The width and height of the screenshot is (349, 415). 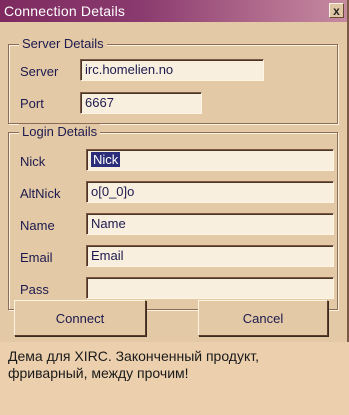 What do you see at coordinates (36, 257) in the screenshot?
I see `email-label: Email` at bounding box center [36, 257].